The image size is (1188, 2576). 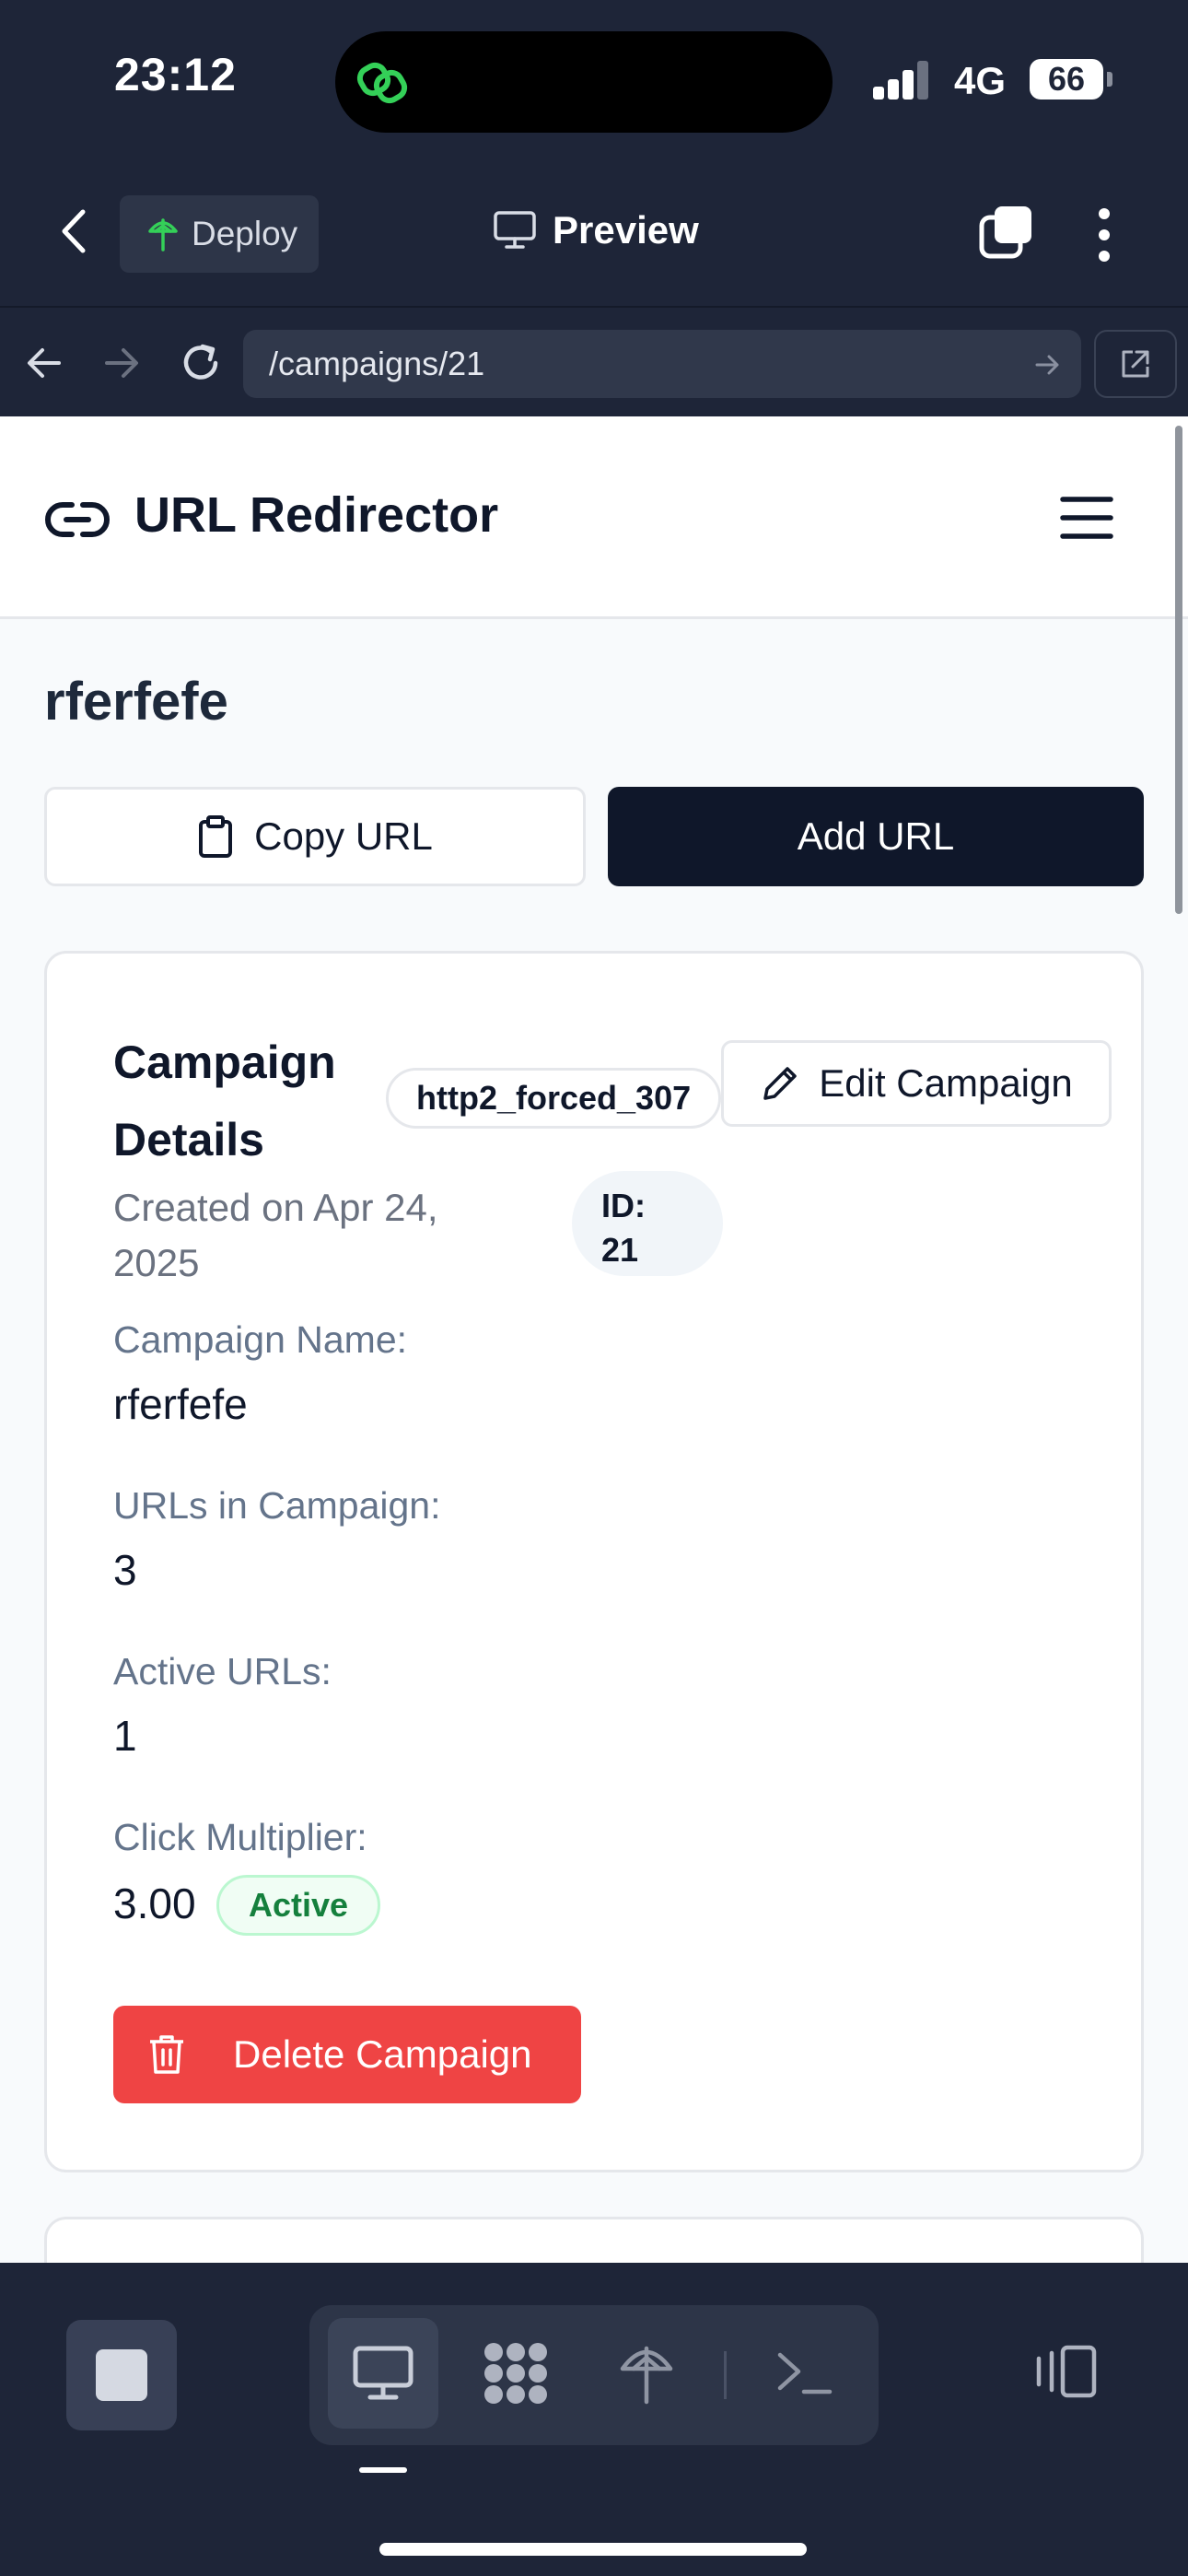 I want to click on id-value: 21, so click(x=620, y=1250).